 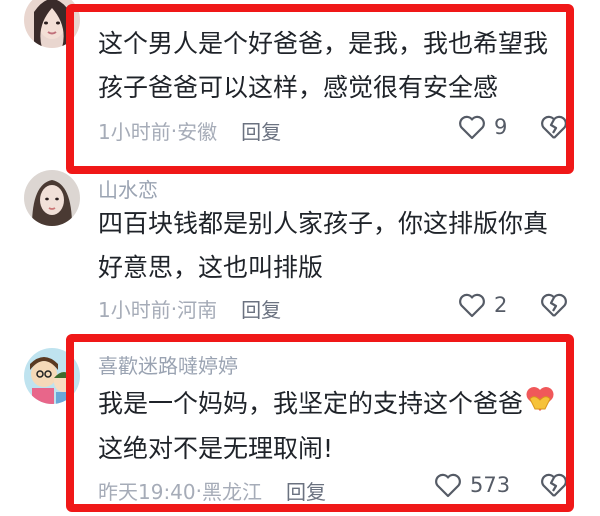 I want to click on comment-line: 这个男人是个好爸爸，是我，我也希望我, so click(x=323, y=43).